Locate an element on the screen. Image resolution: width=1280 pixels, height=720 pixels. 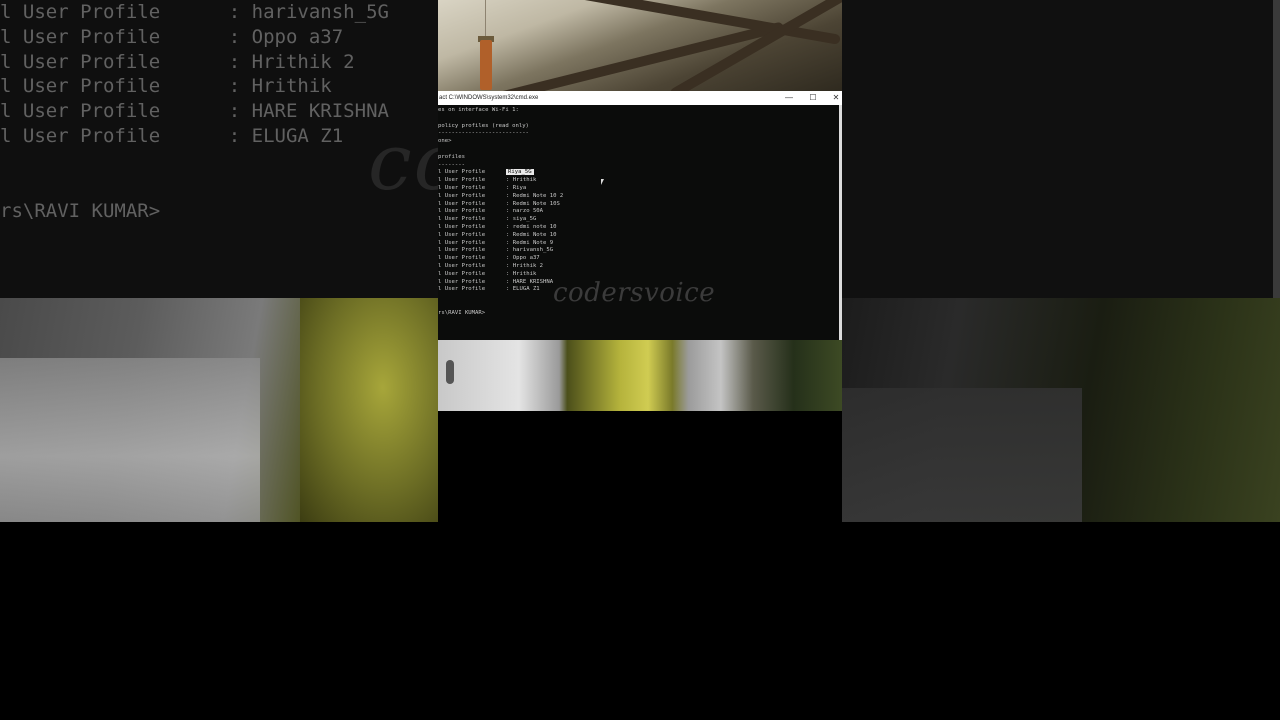
background-scrollbar is located at coordinates (1276, 149).